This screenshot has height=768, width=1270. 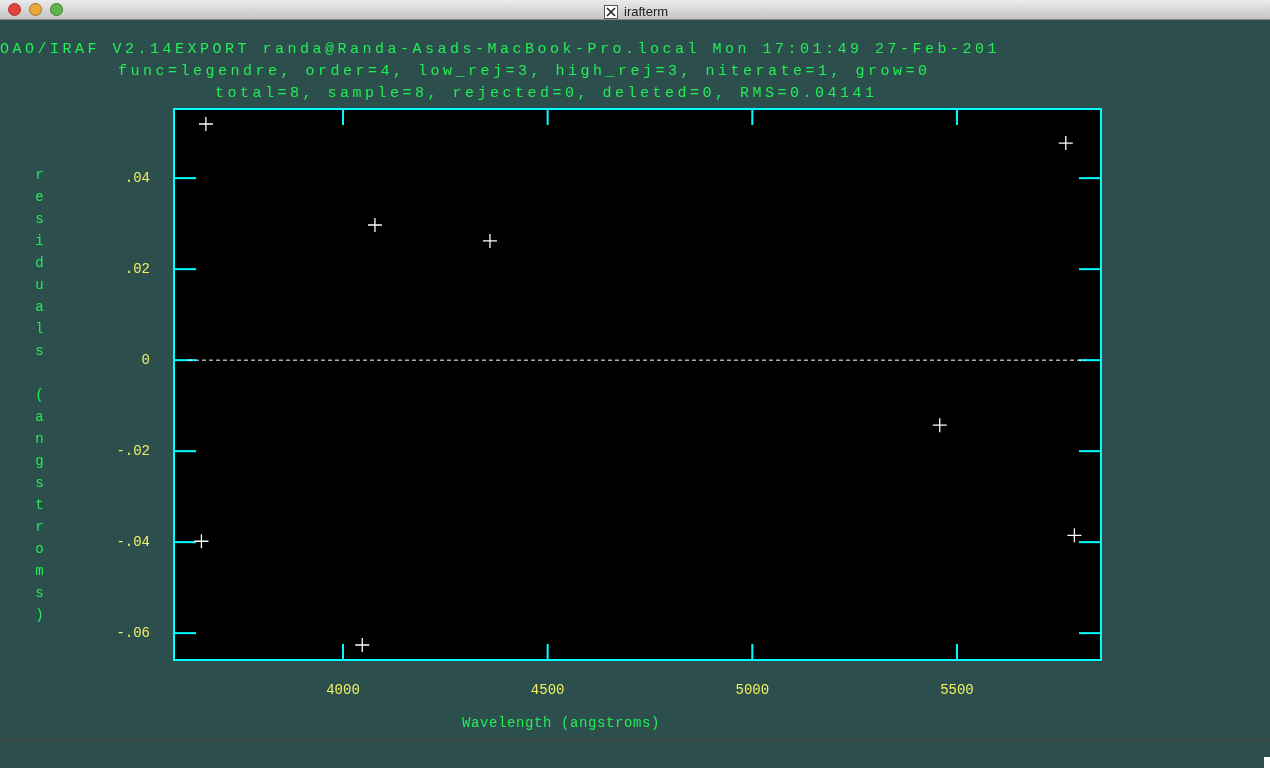 What do you see at coordinates (1267, 762) in the screenshot?
I see `cursor-block` at bounding box center [1267, 762].